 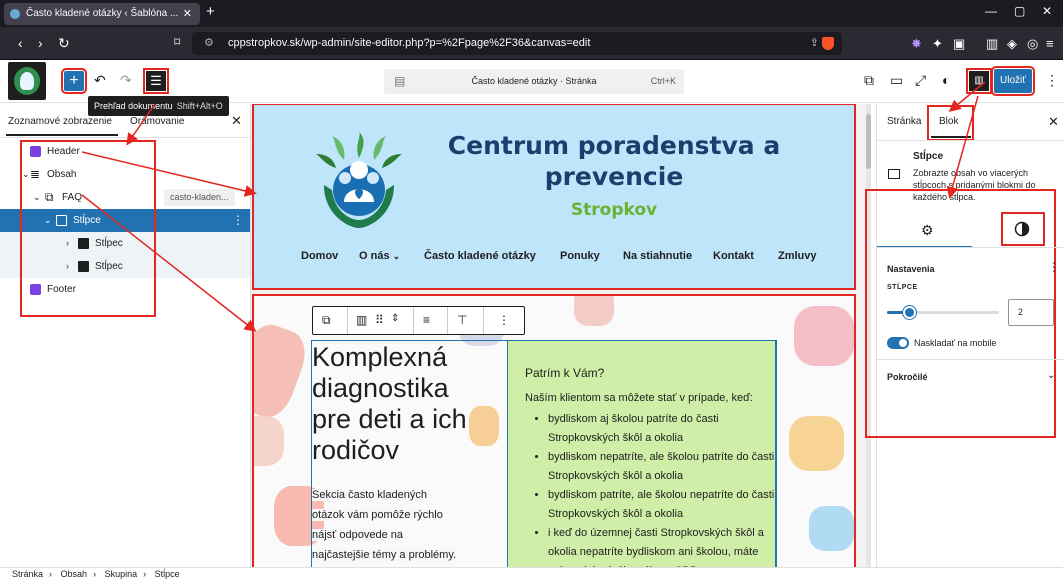 I want to click on puzzle-icon: ✦, so click(x=937, y=44).